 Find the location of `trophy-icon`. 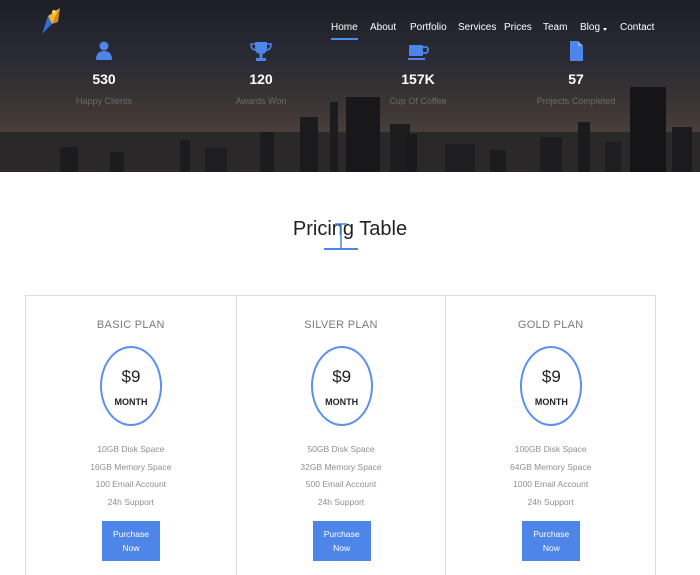

trophy-icon is located at coordinates (261, 51).